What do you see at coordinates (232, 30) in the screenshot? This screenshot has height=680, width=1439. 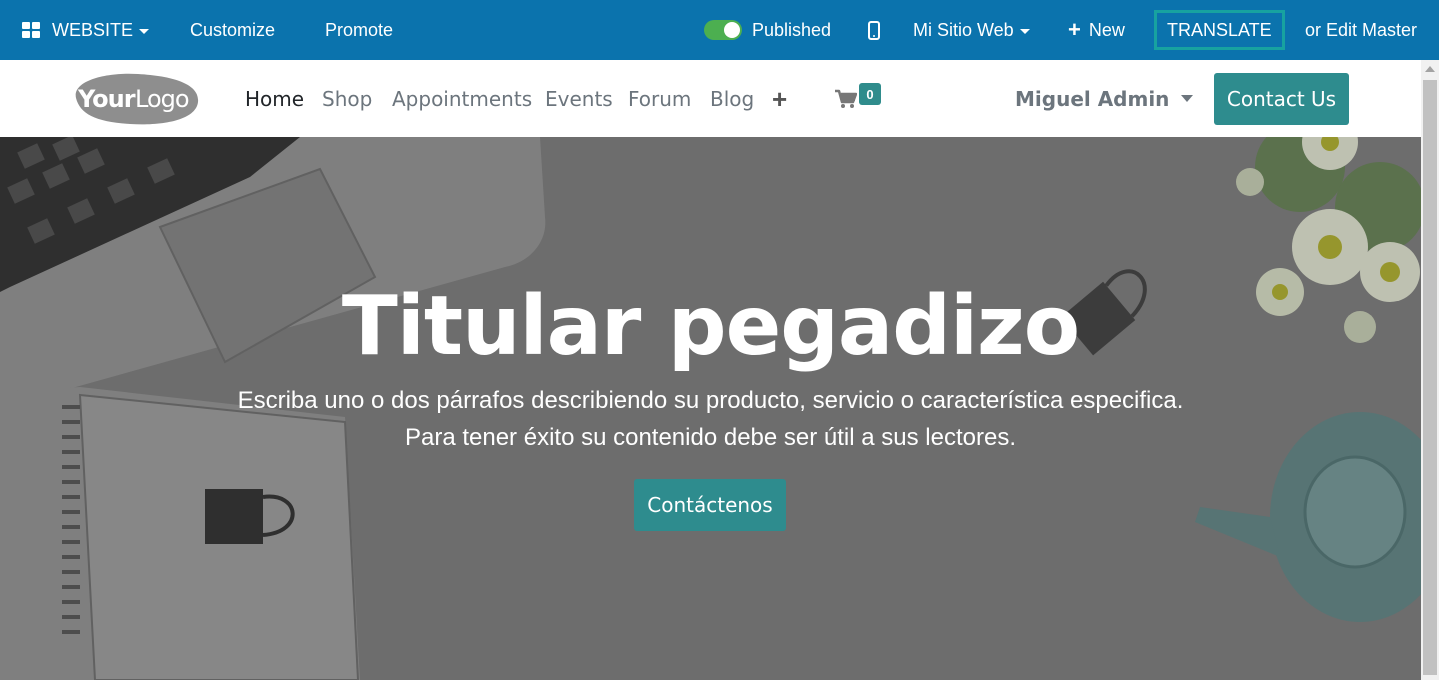 I see `customize-menu: Customize` at bounding box center [232, 30].